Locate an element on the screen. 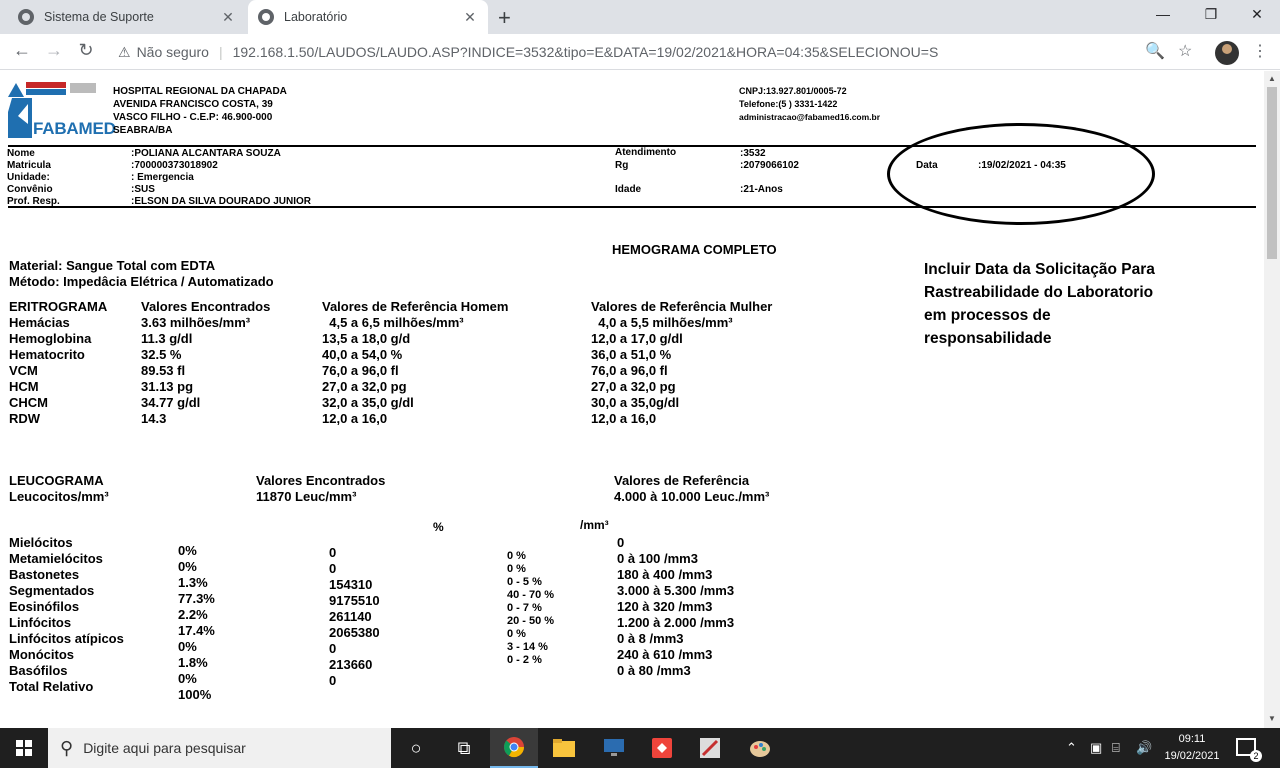 The image size is (1280, 768). paint-icon is located at coordinates (760, 748).